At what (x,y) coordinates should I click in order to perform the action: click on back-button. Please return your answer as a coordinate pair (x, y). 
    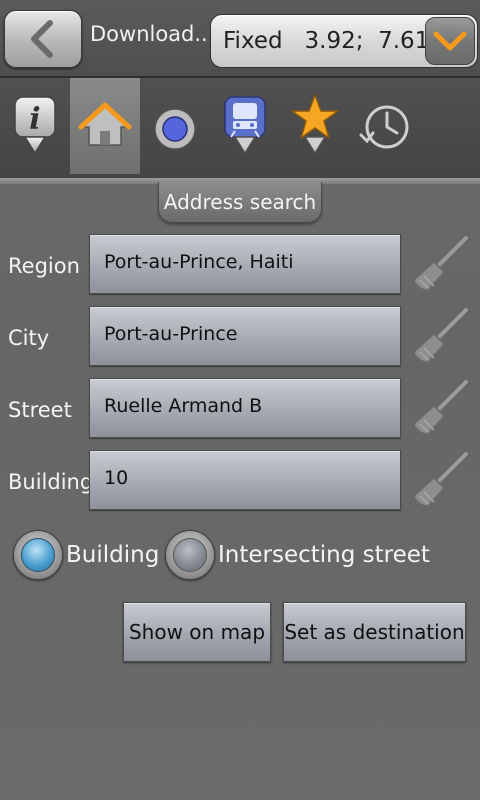
    Looking at the image, I should click on (43, 39).